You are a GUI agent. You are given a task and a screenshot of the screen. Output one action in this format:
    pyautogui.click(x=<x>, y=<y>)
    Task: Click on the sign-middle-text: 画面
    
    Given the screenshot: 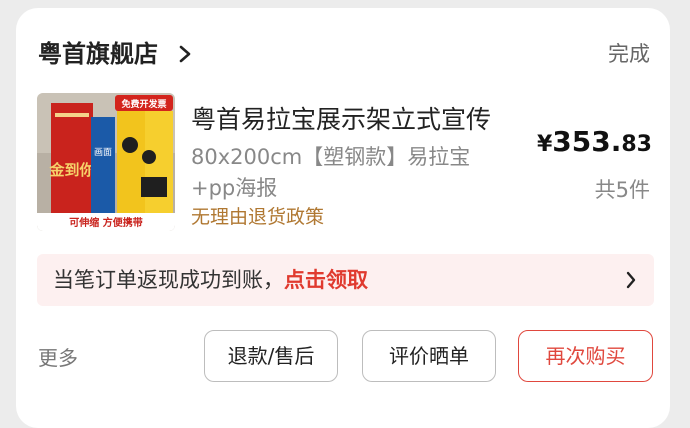 What is the action you would take?
    pyautogui.click(x=103, y=152)
    